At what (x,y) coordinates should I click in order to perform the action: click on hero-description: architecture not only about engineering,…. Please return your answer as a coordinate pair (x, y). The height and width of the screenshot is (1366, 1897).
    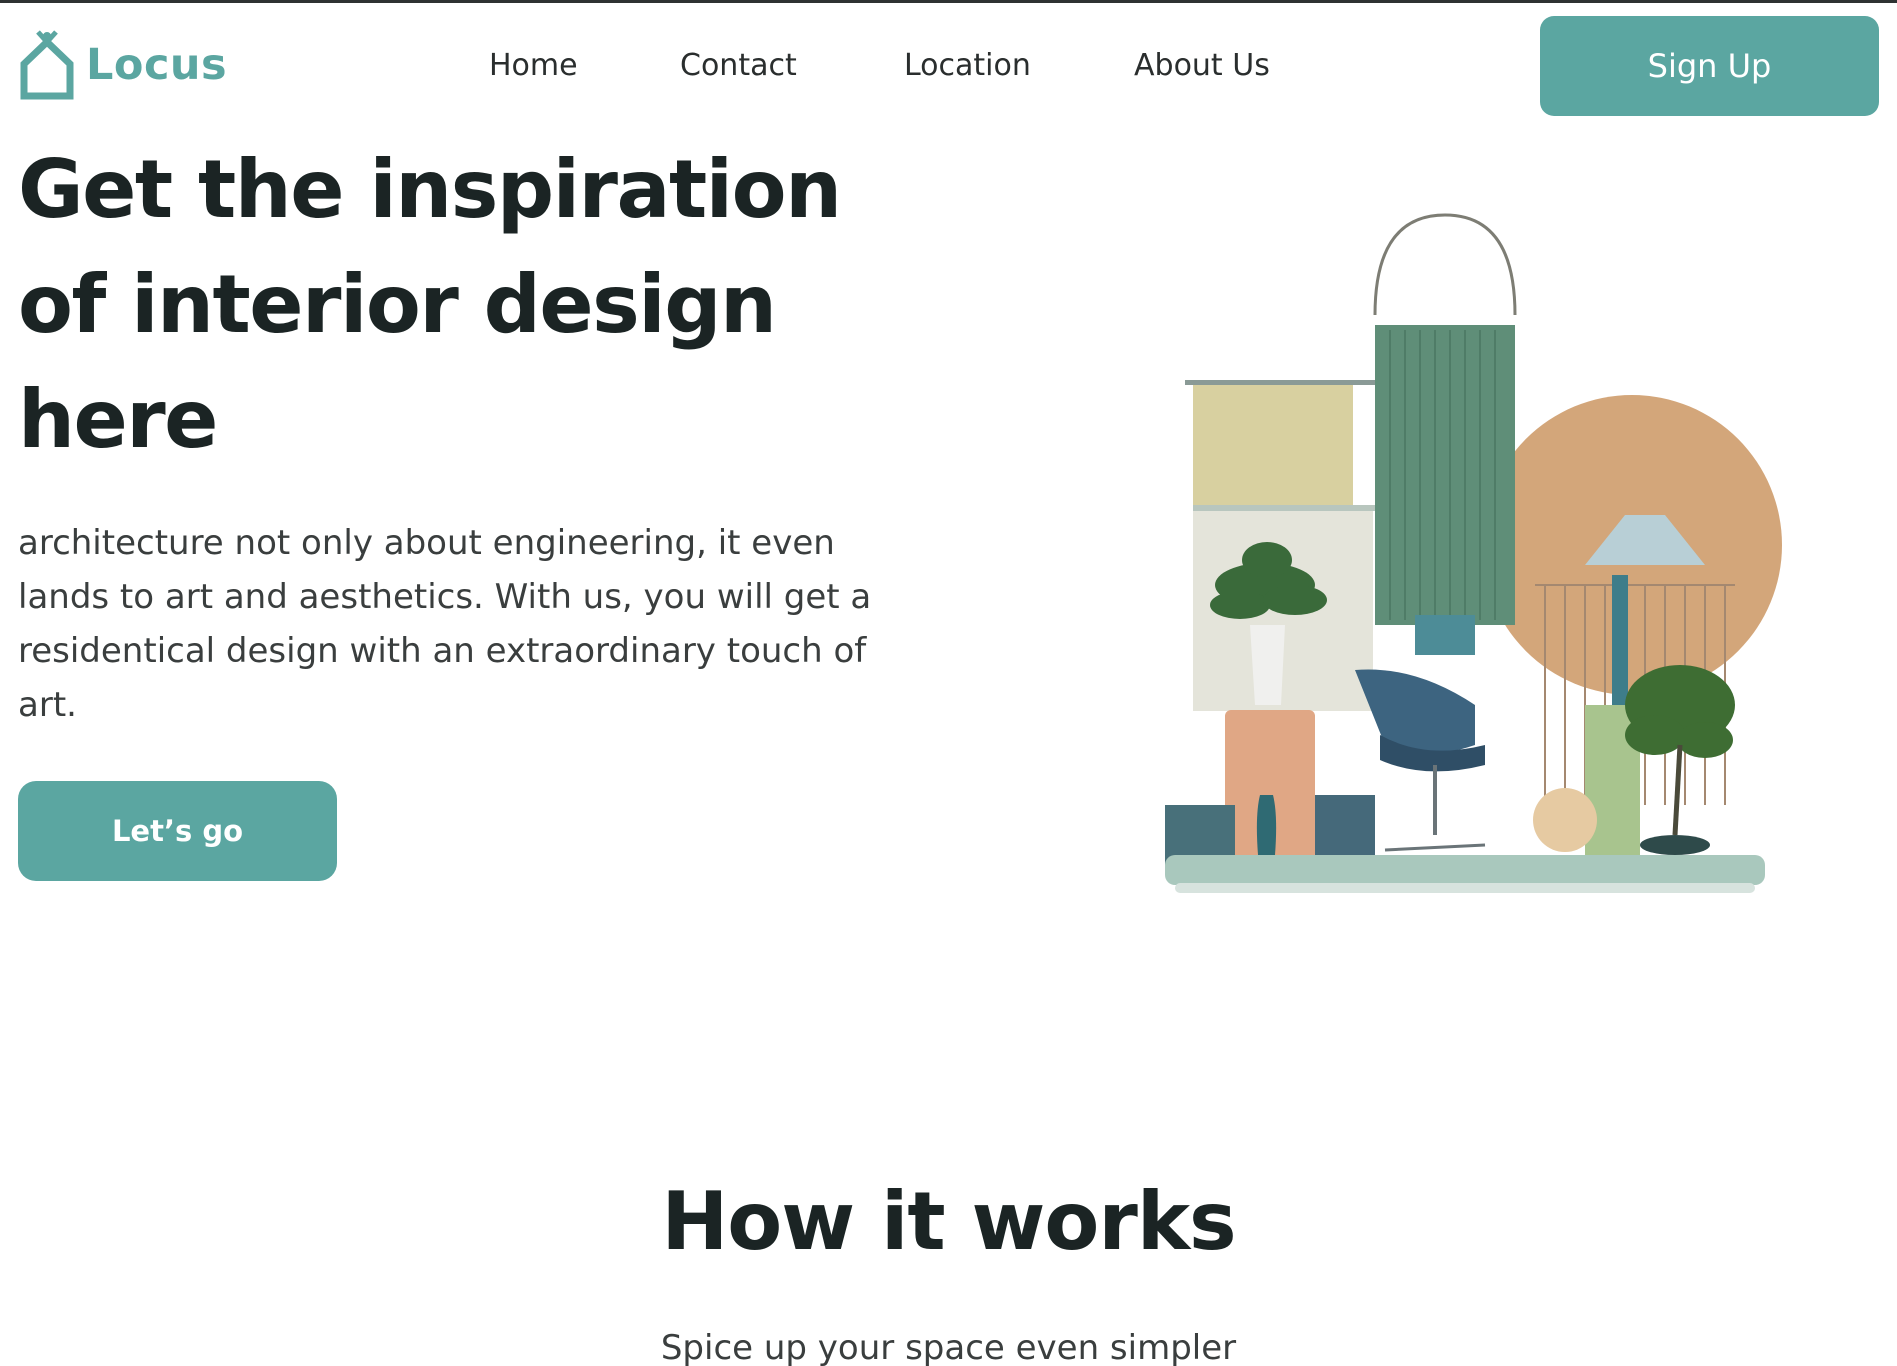
    Looking at the image, I should click on (445, 624).